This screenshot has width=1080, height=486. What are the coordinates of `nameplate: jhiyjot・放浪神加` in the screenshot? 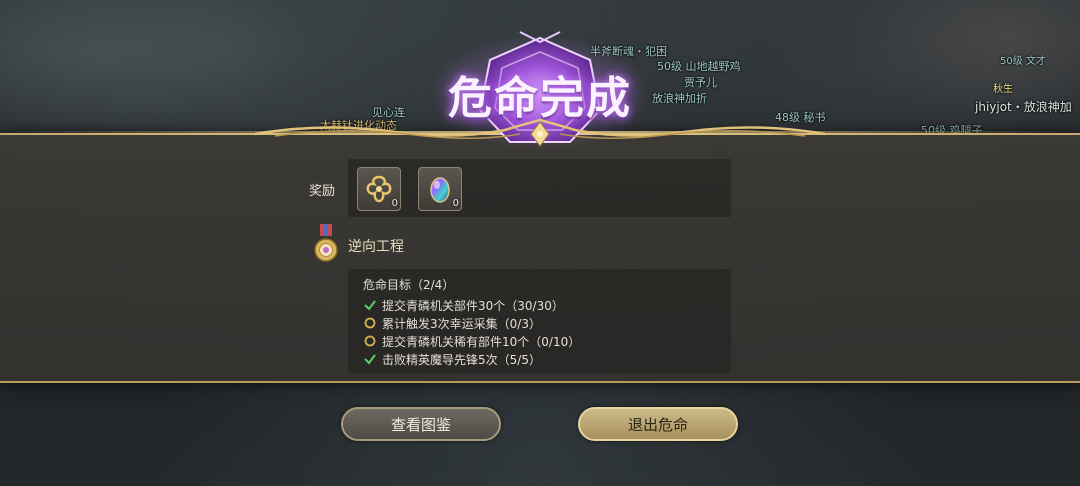 It's located at (1023, 107).